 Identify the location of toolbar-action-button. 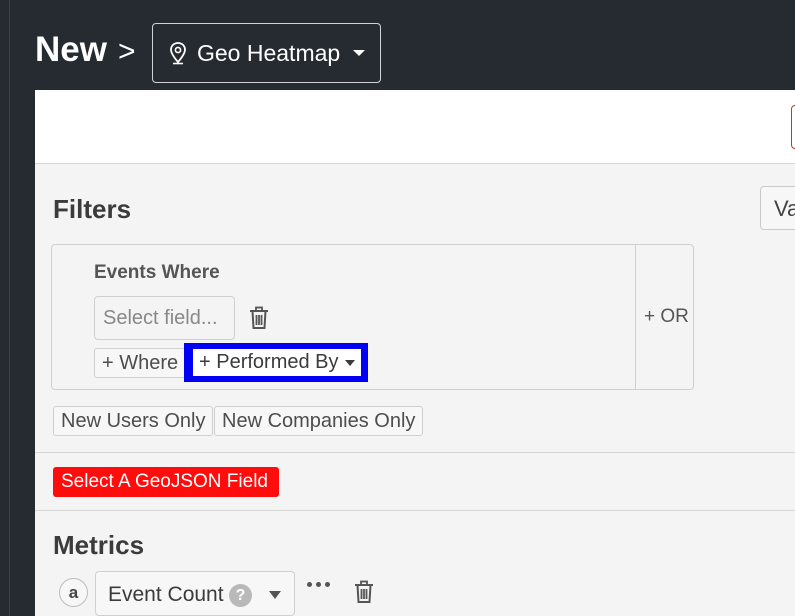
(793, 127).